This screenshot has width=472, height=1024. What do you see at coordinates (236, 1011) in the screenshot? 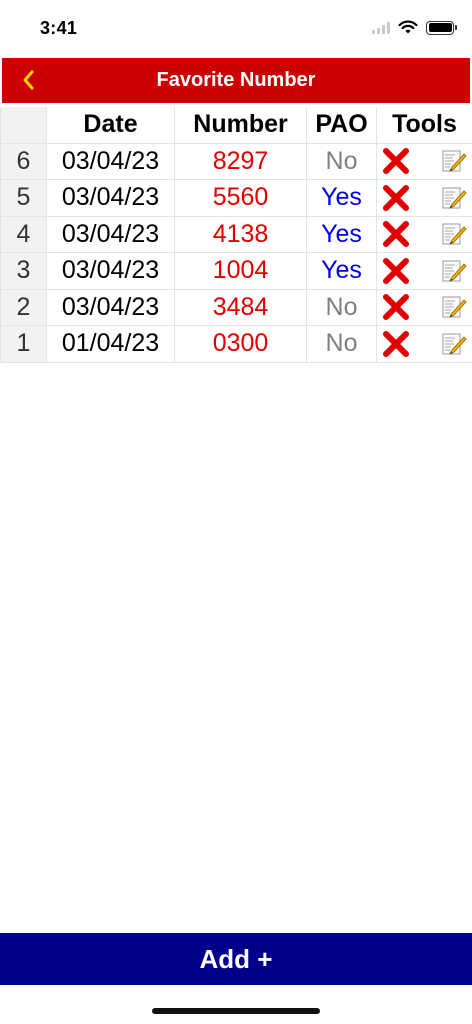
I see `home-indicator` at bounding box center [236, 1011].